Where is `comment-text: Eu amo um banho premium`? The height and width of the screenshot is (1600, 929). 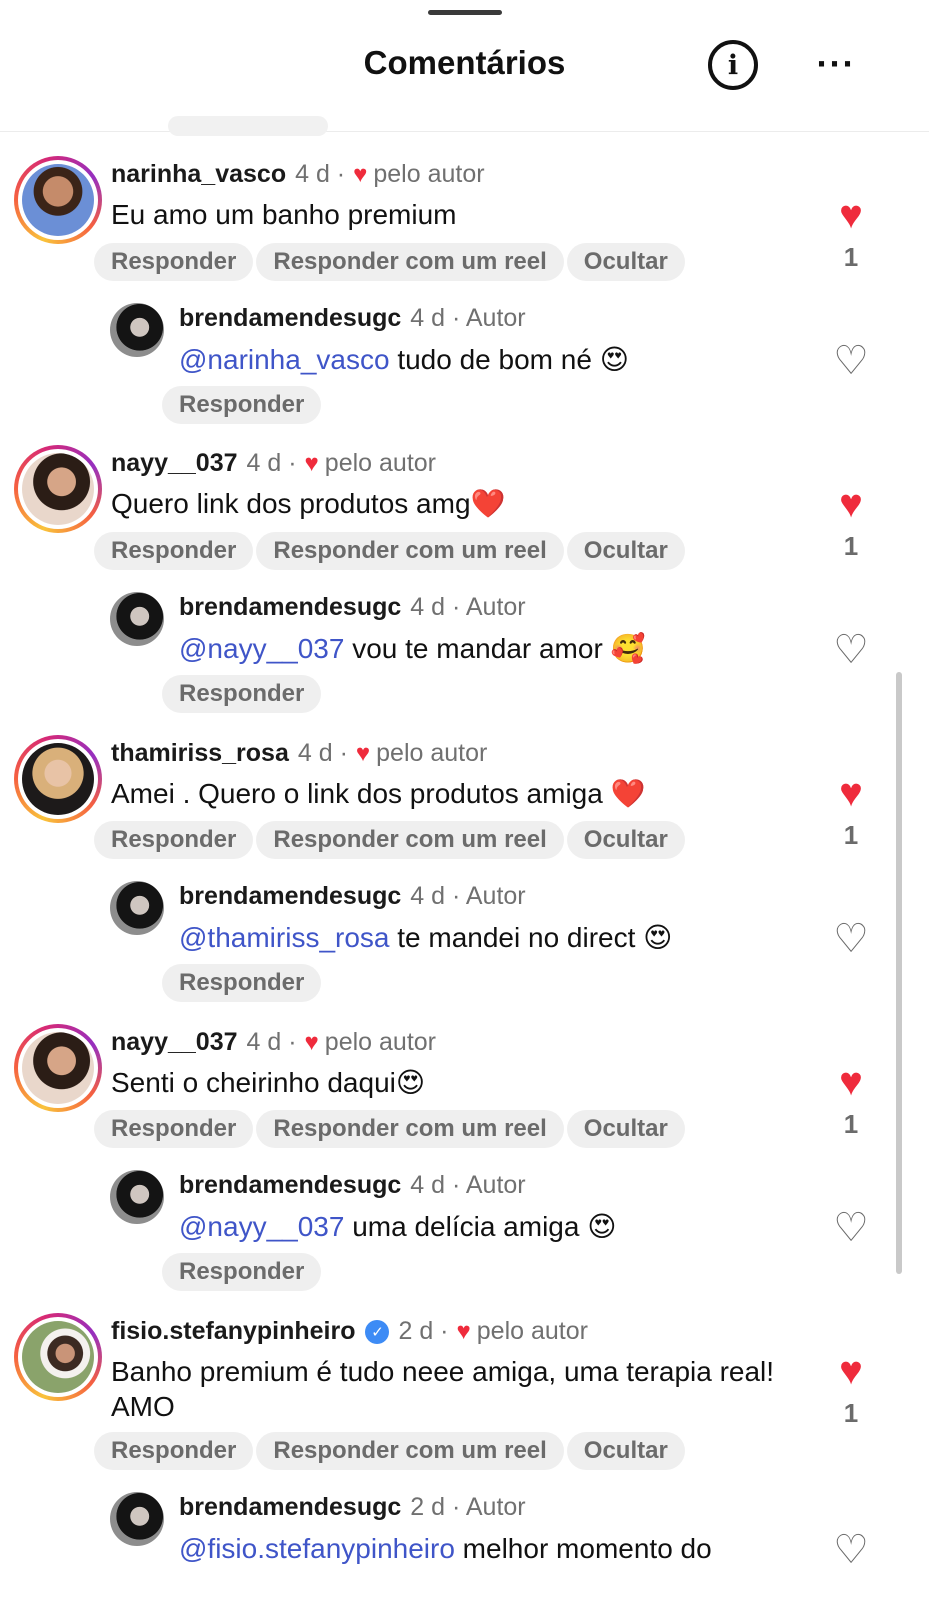
comment-text: Eu amo um banho premium is located at coordinates (284, 214).